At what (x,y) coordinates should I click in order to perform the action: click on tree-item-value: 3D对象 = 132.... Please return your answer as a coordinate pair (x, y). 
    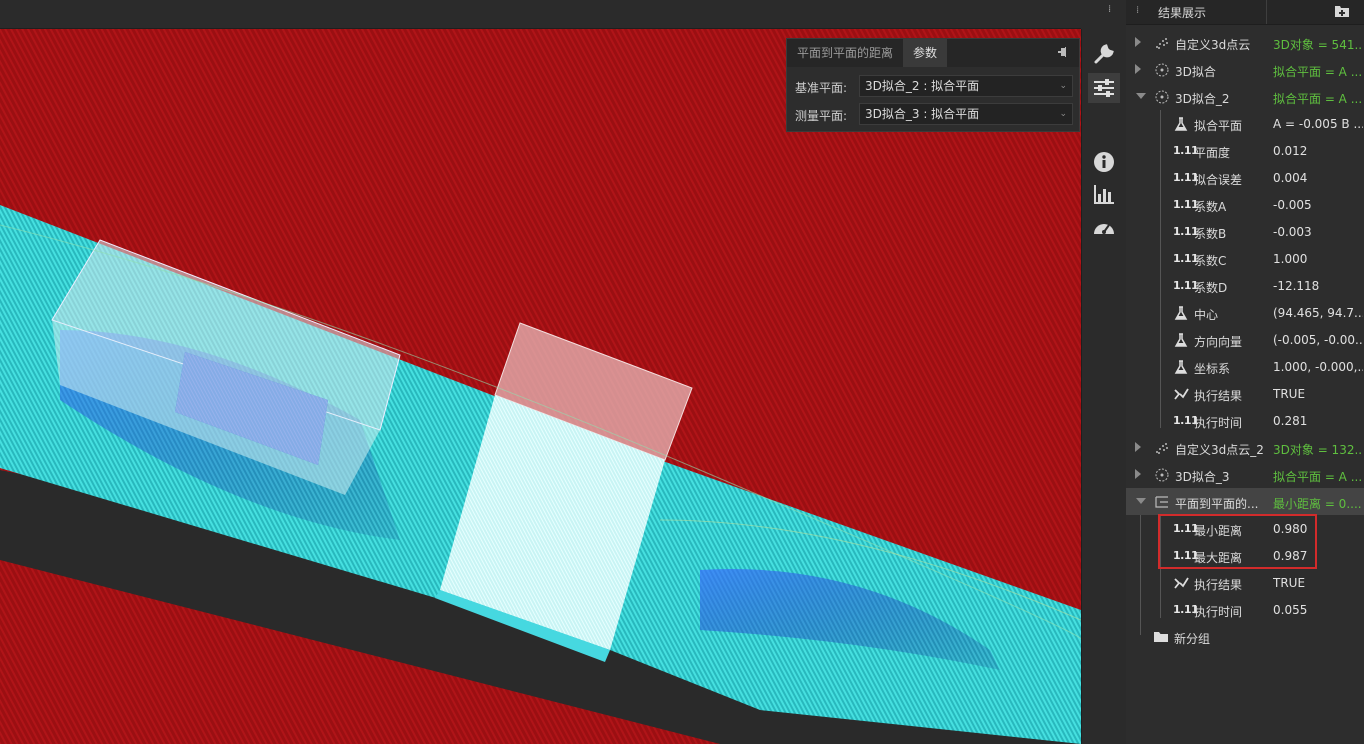
    Looking at the image, I should click on (1318, 450).